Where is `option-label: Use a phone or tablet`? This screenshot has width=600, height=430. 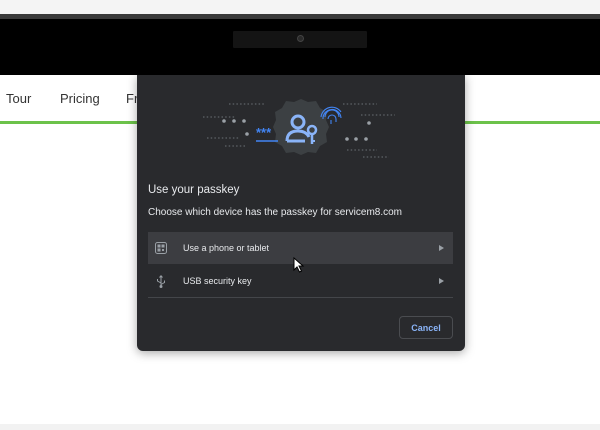
option-label: Use a phone or tablet is located at coordinates (226, 248).